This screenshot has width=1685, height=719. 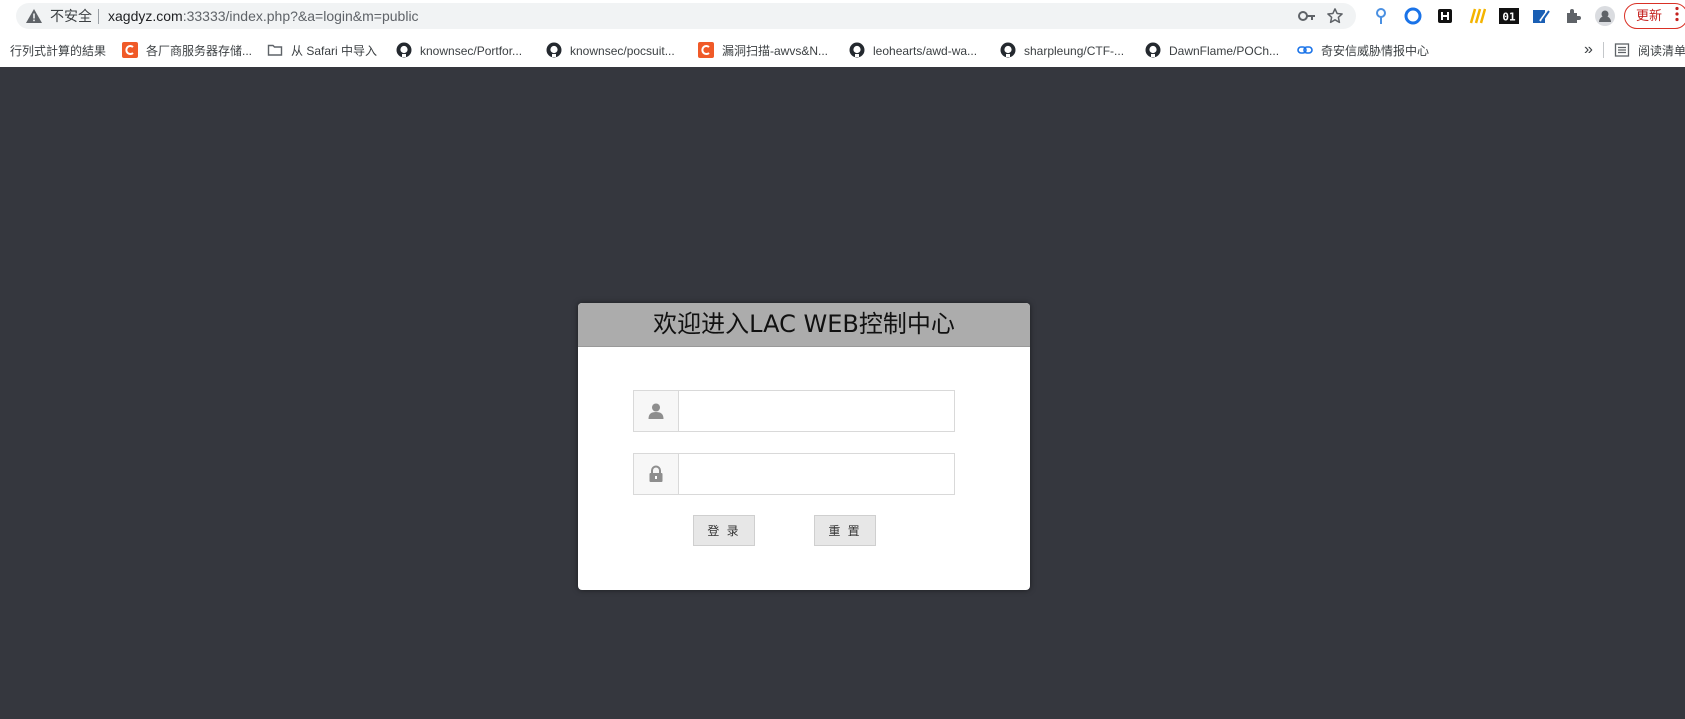 I want to click on lock-icon, so click(x=656, y=473).